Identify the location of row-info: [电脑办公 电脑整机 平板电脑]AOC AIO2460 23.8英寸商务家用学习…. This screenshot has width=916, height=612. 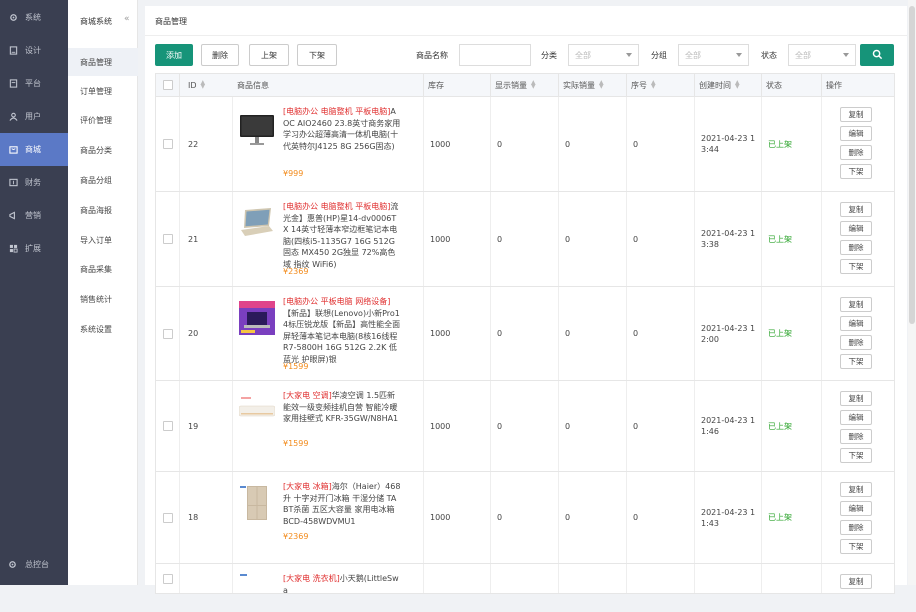
(328, 144).